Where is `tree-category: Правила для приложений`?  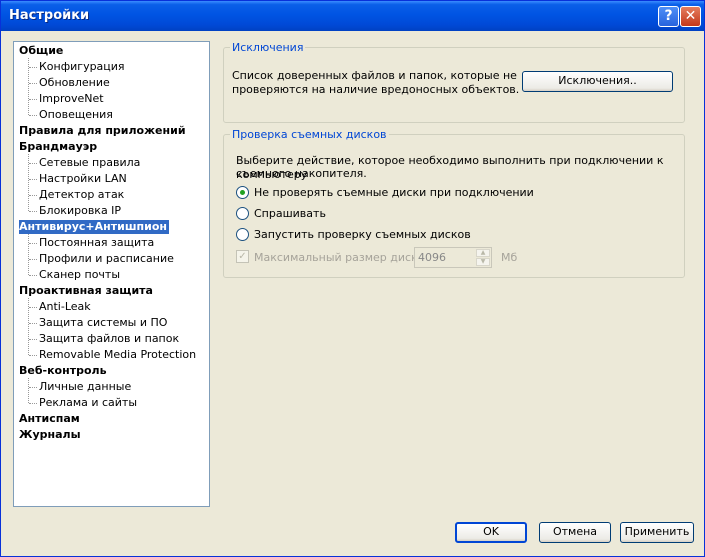
tree-category: Правила для приложений is located at coordinates (102, 131).